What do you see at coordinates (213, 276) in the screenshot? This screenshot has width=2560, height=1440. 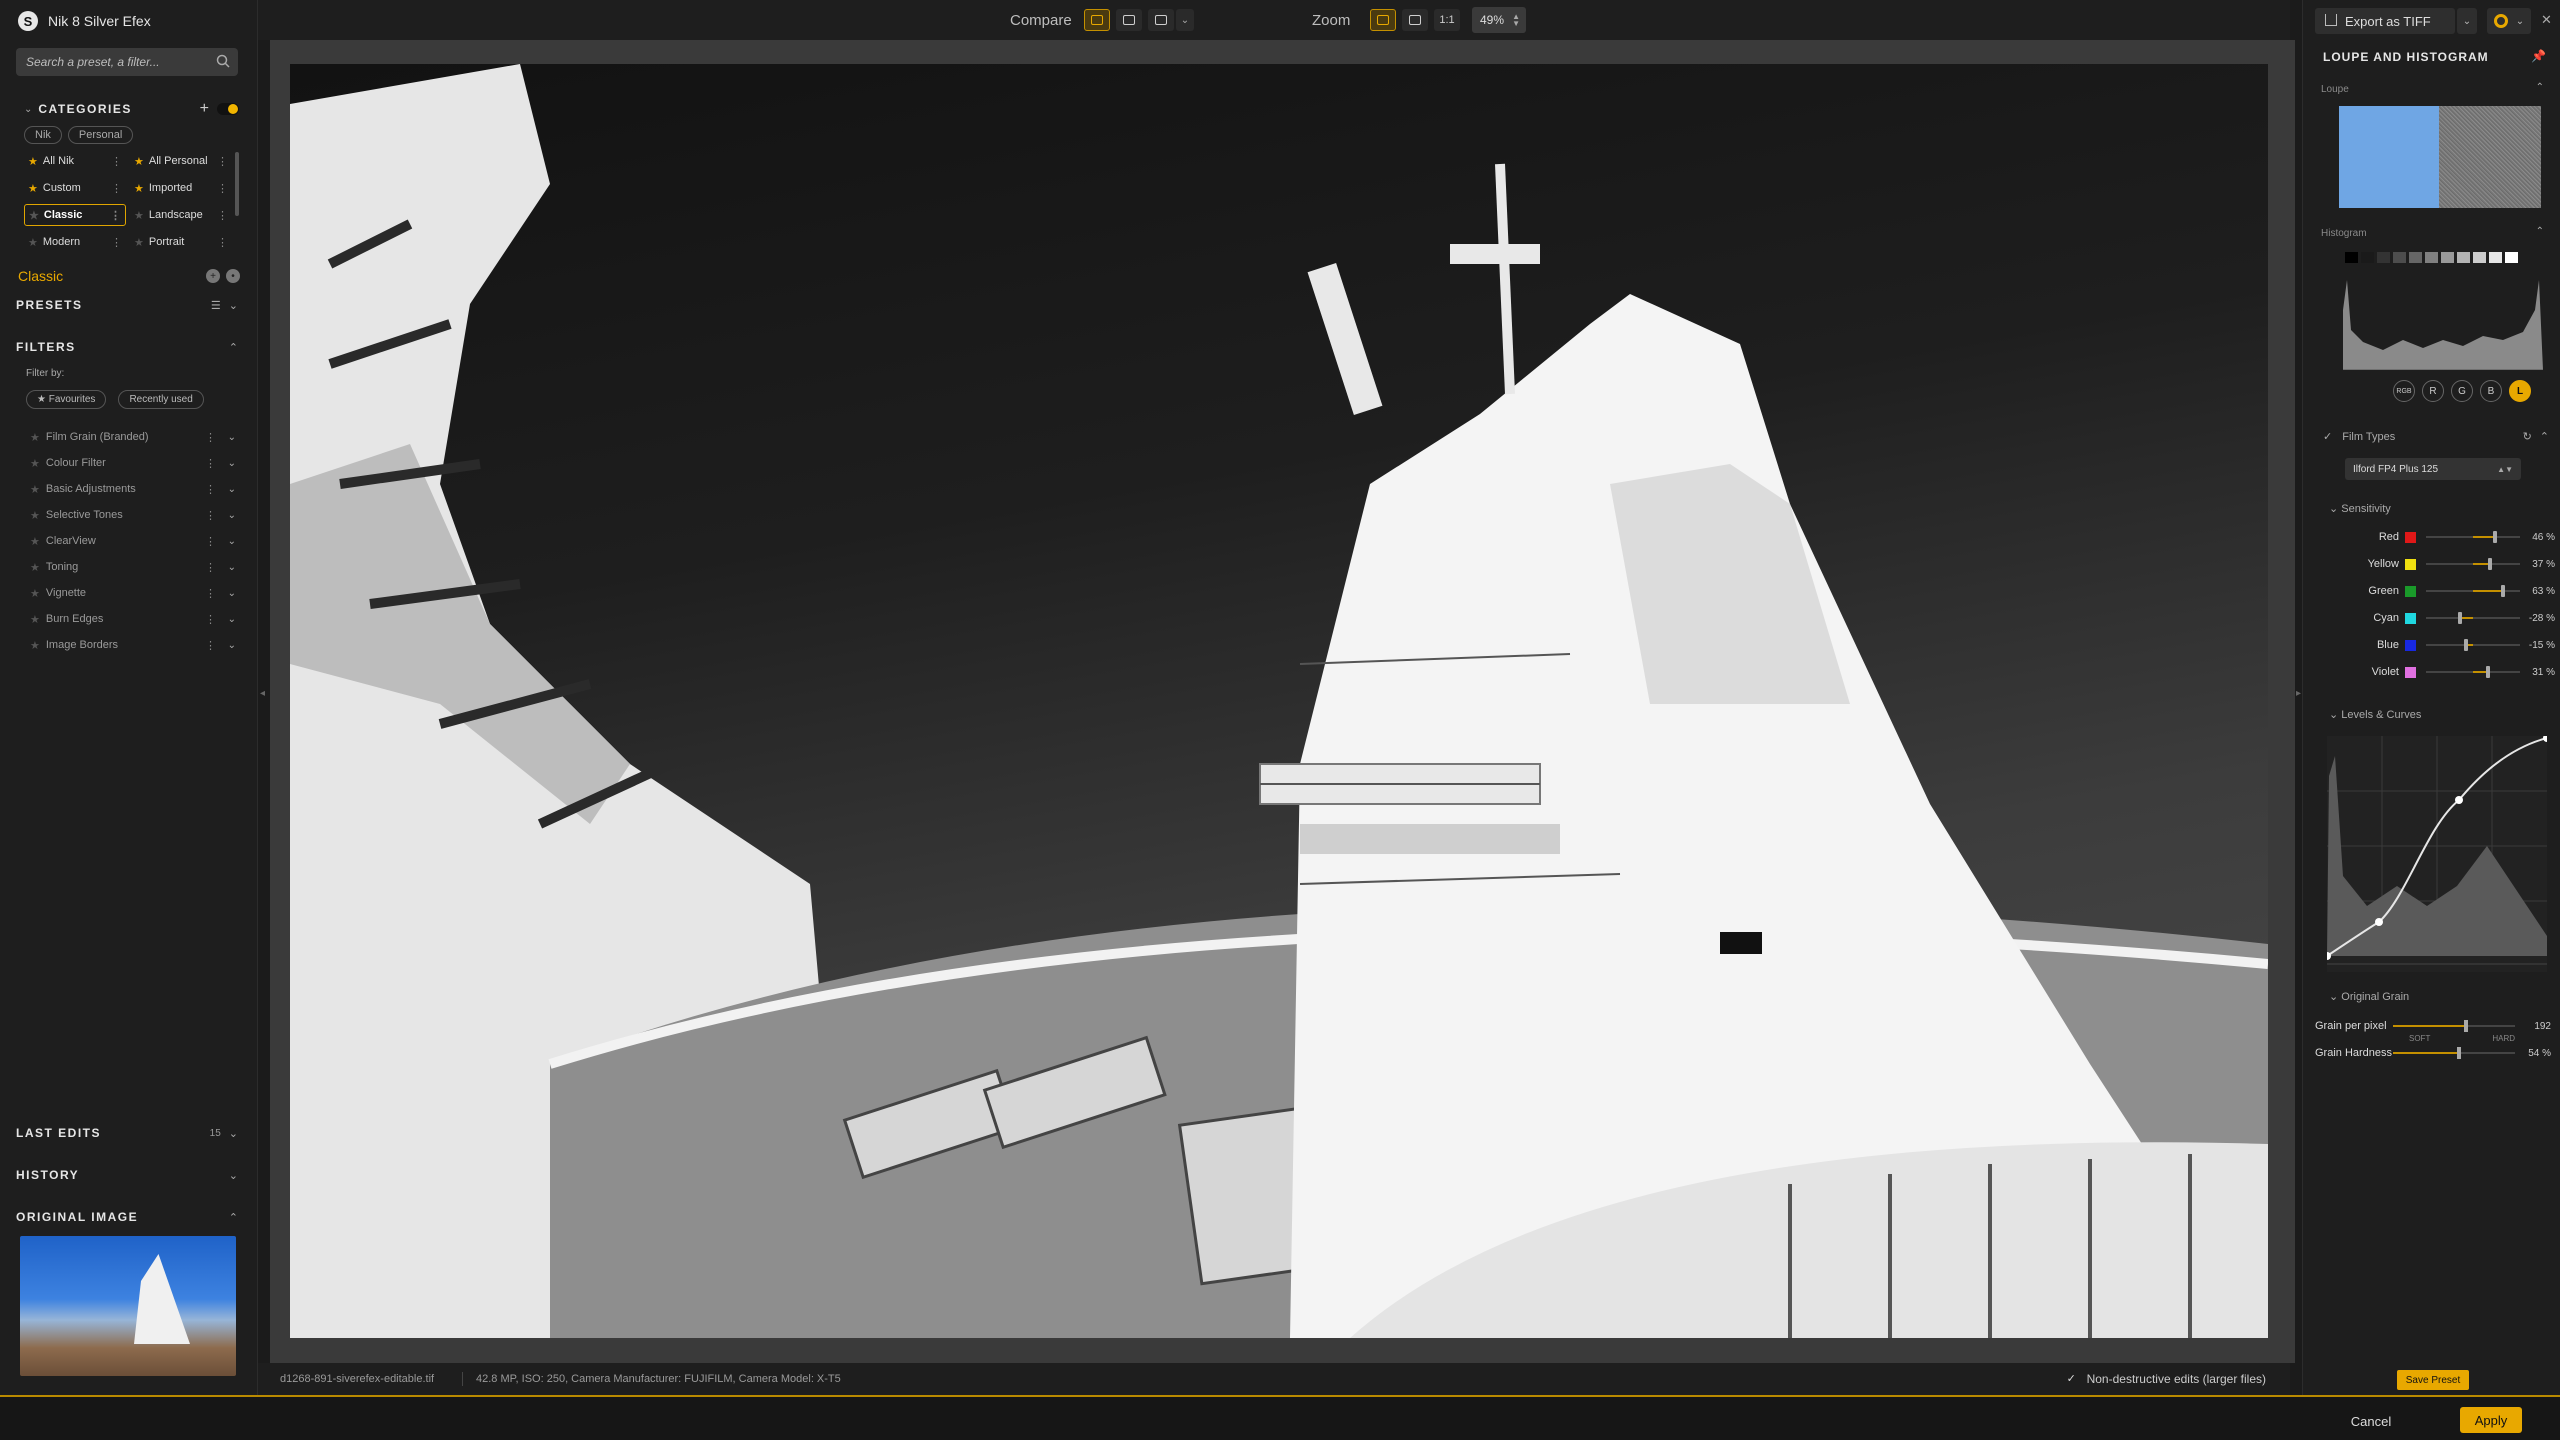 I see `add-preset-icon: +` at bounding box center [213, 276].